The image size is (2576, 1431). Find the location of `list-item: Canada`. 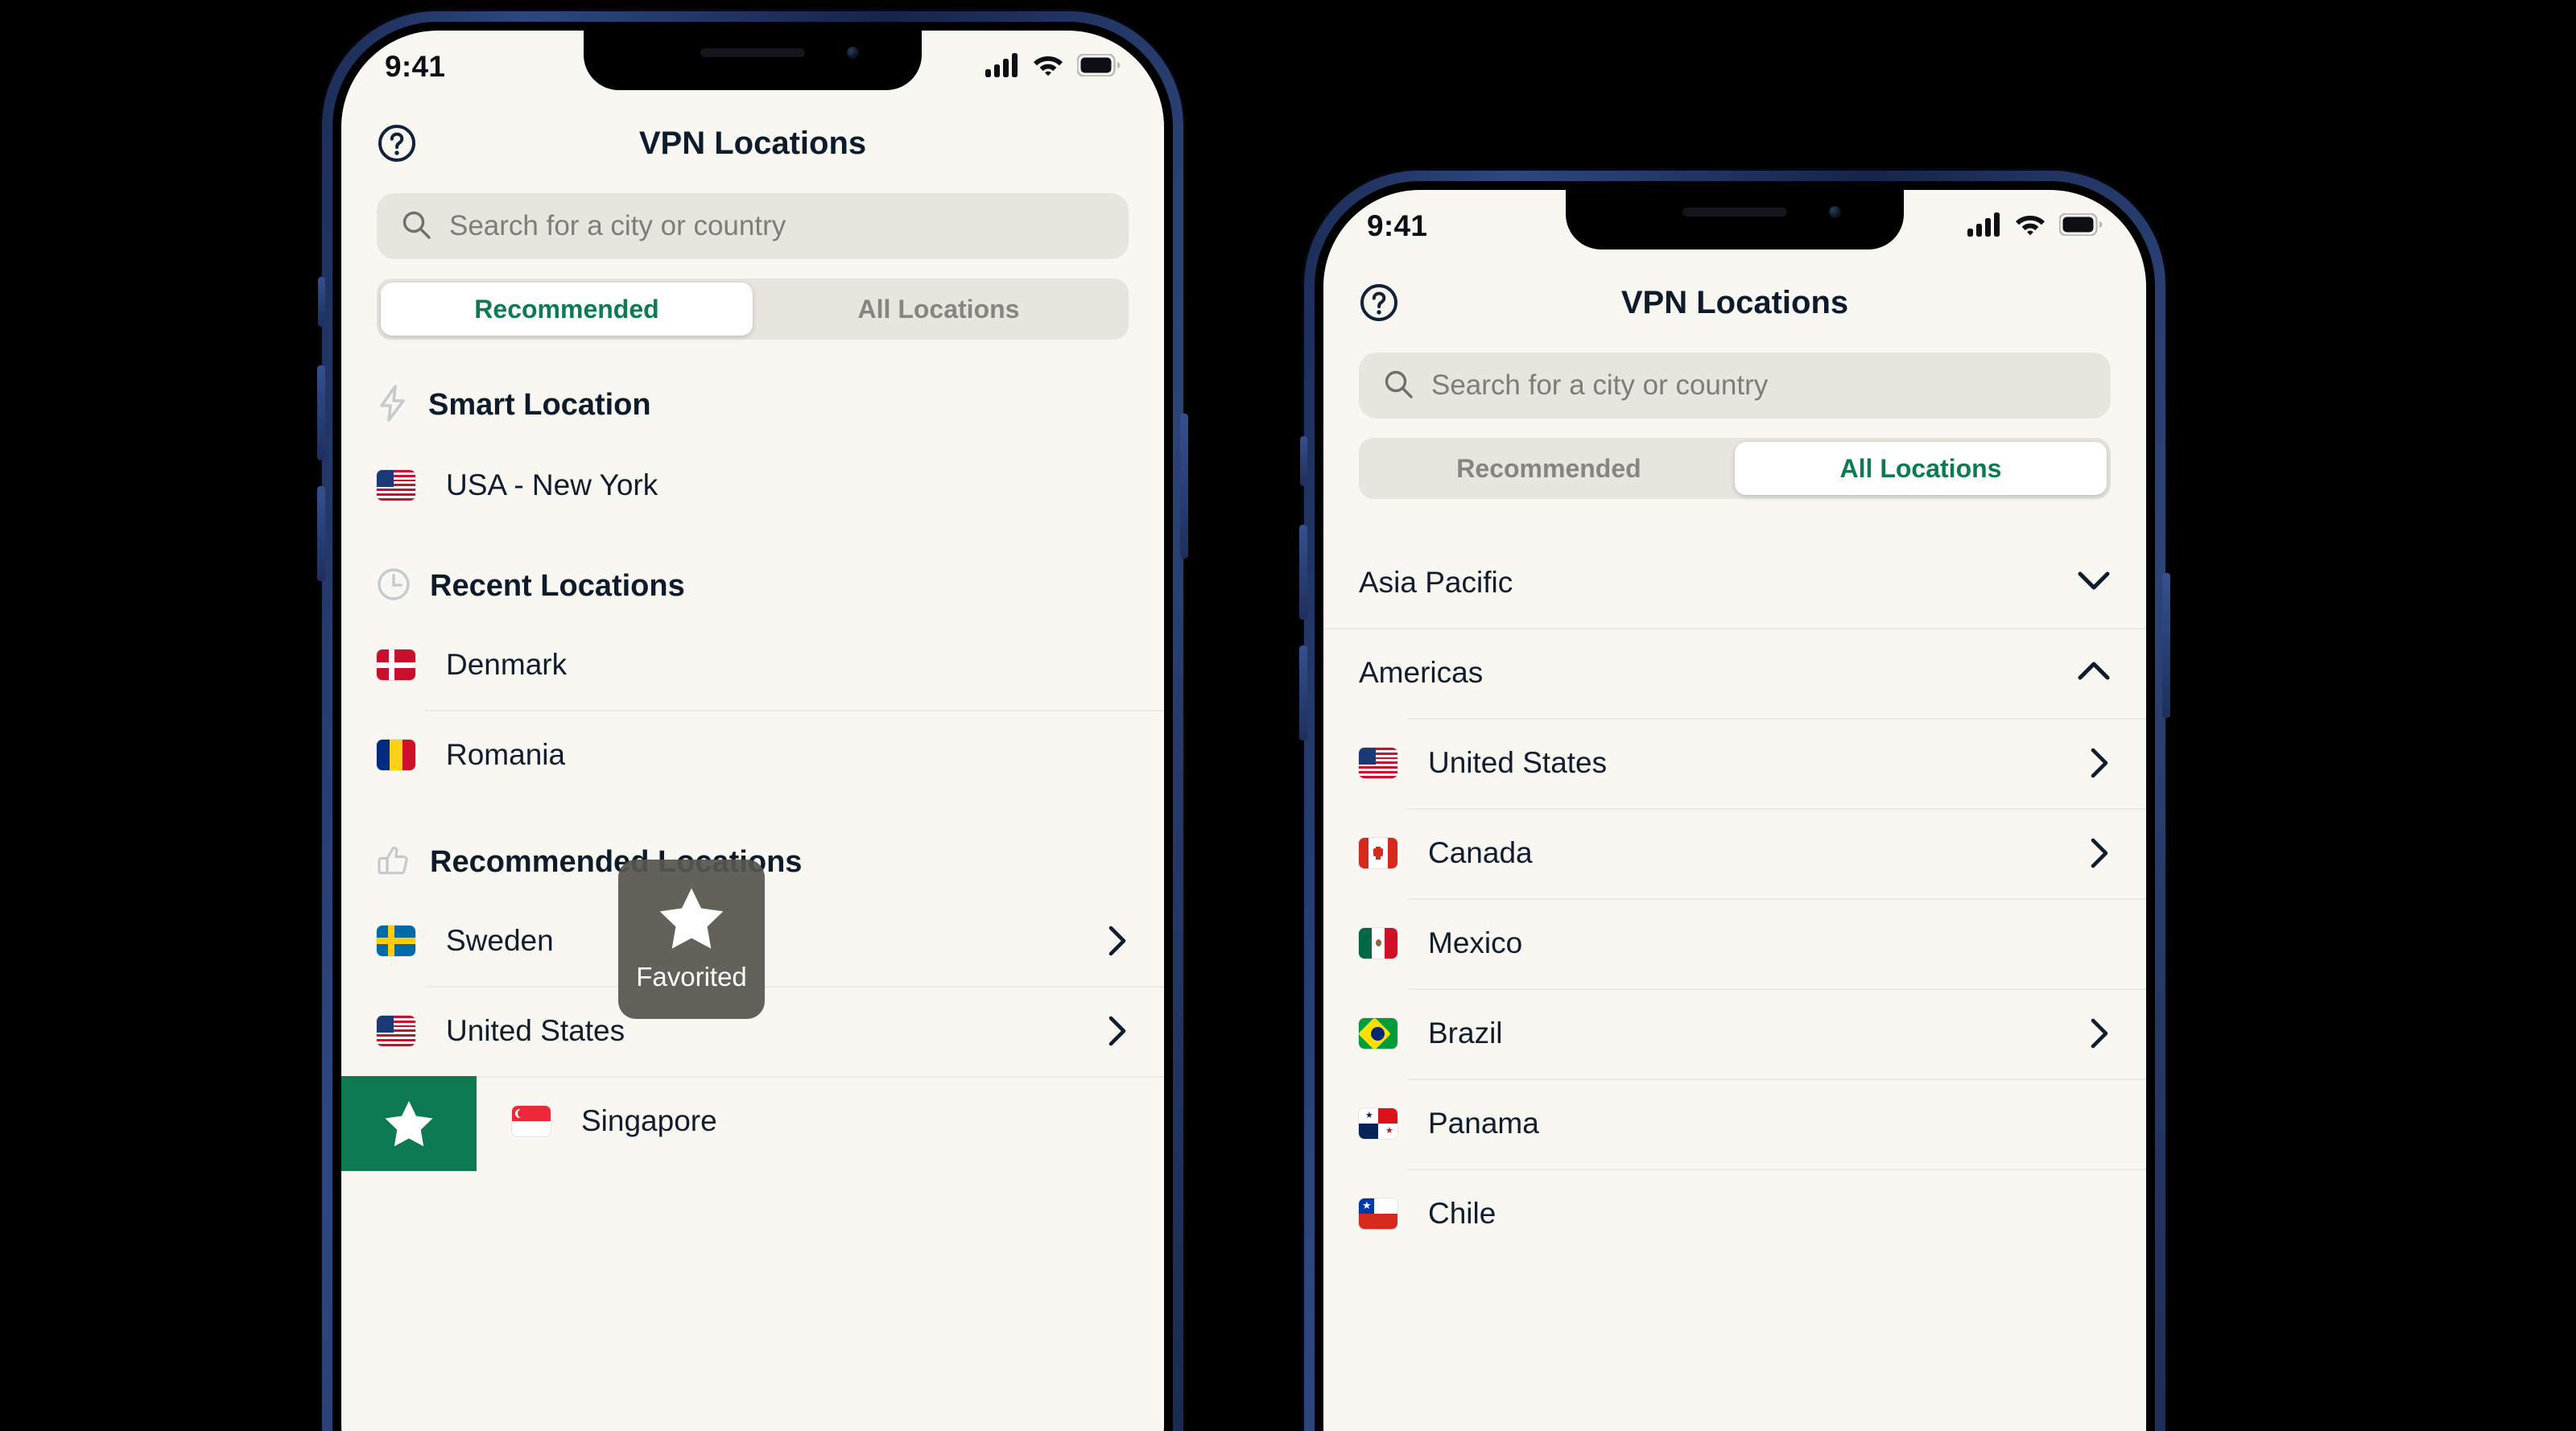

list-item: Canada is located at coordinates (1734, 853).